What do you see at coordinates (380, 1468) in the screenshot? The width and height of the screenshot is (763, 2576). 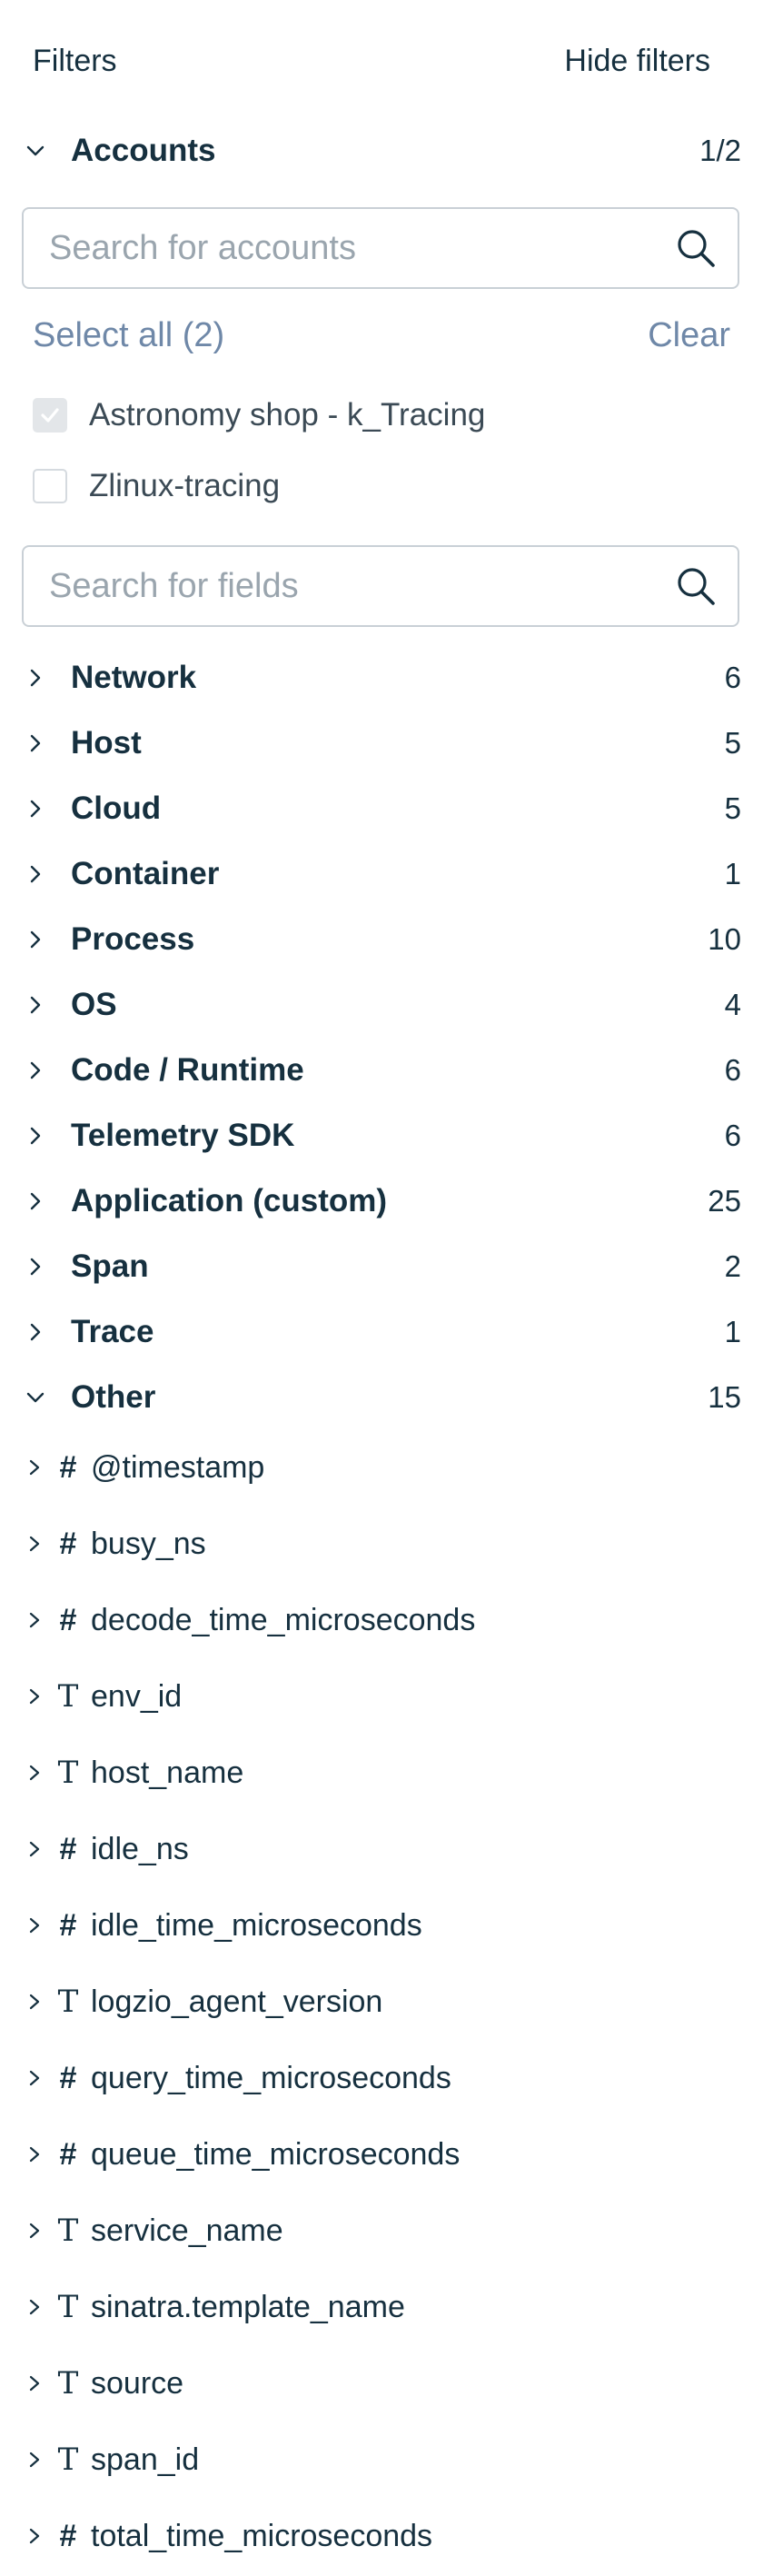 I see `field-row: # @timestamp` at bounding box center [380, 1468].